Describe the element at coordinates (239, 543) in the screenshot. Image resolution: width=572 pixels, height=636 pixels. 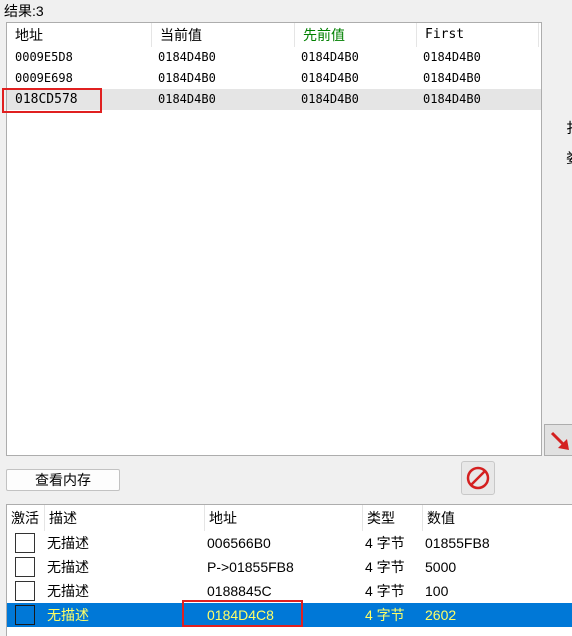
I see `row-address: 006566B0` at that location.